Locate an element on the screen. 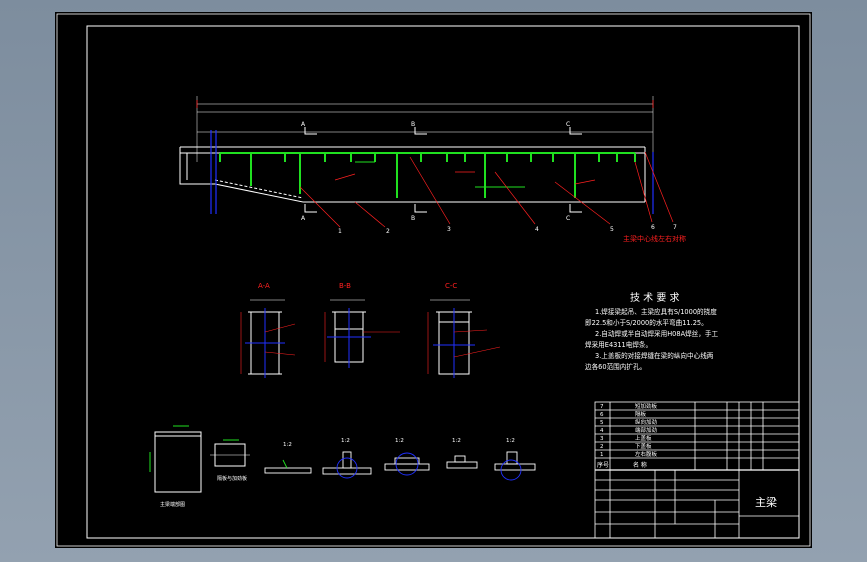  section-title: B-B is located at coordinates (345, 286).